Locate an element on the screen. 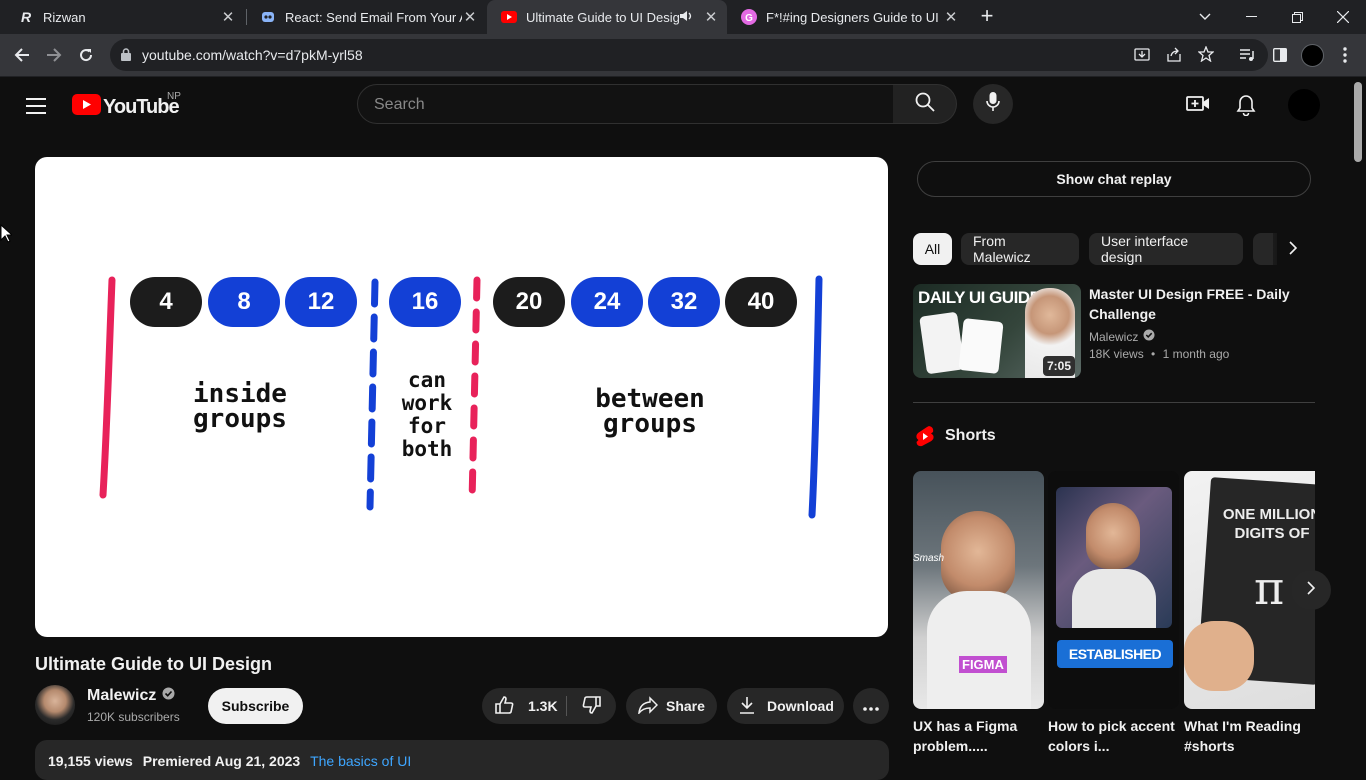 This screenshot has height=780, width=1366. section-divider is located at coordinates (1114, 402).